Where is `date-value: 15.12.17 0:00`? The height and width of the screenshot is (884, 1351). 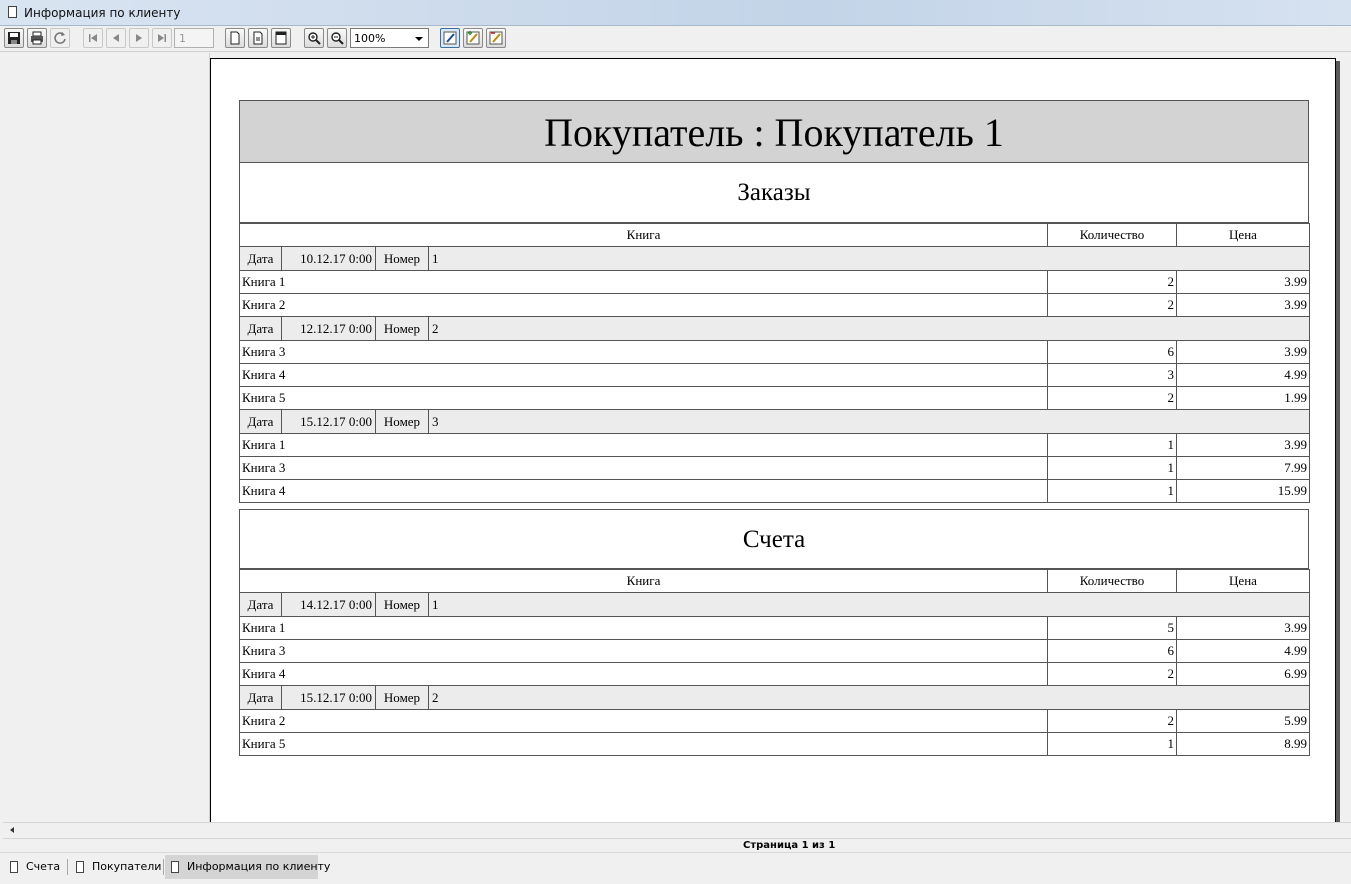 date-value: 15.12.17 0:00 is located at coordinates (329, 697).